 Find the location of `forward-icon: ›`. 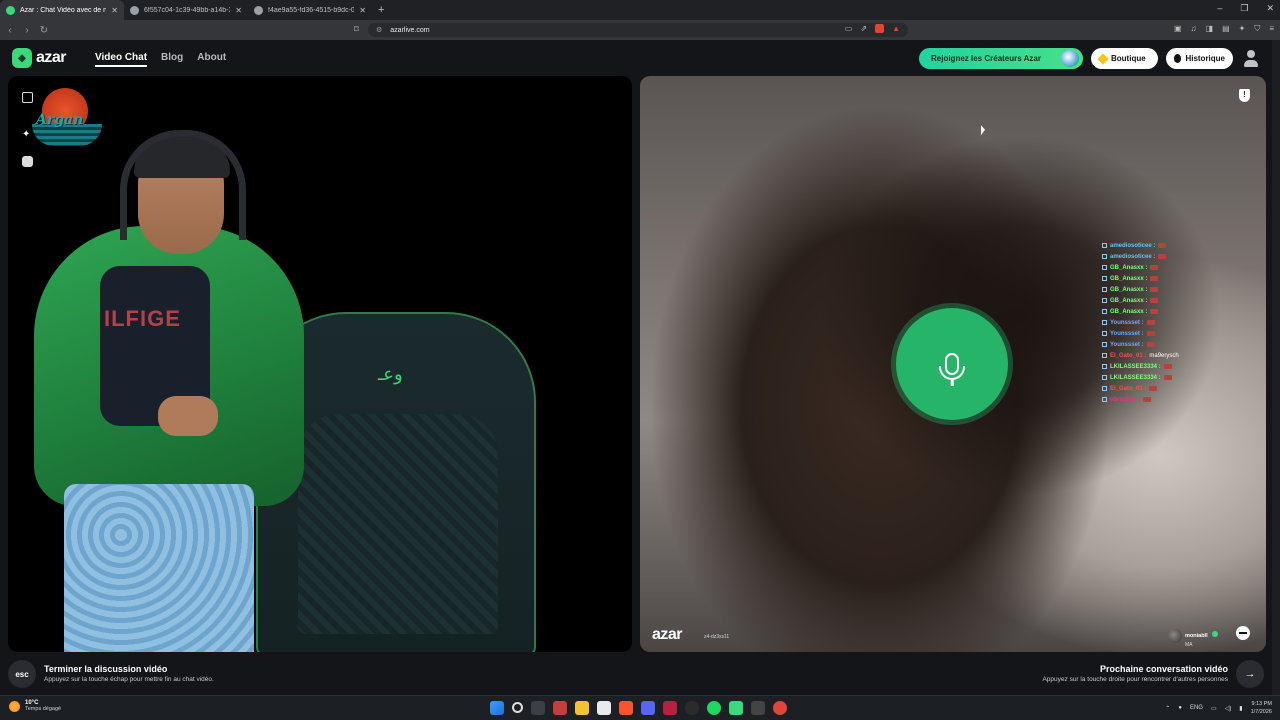

forward-icon: › is located at coordinates (27, 30).